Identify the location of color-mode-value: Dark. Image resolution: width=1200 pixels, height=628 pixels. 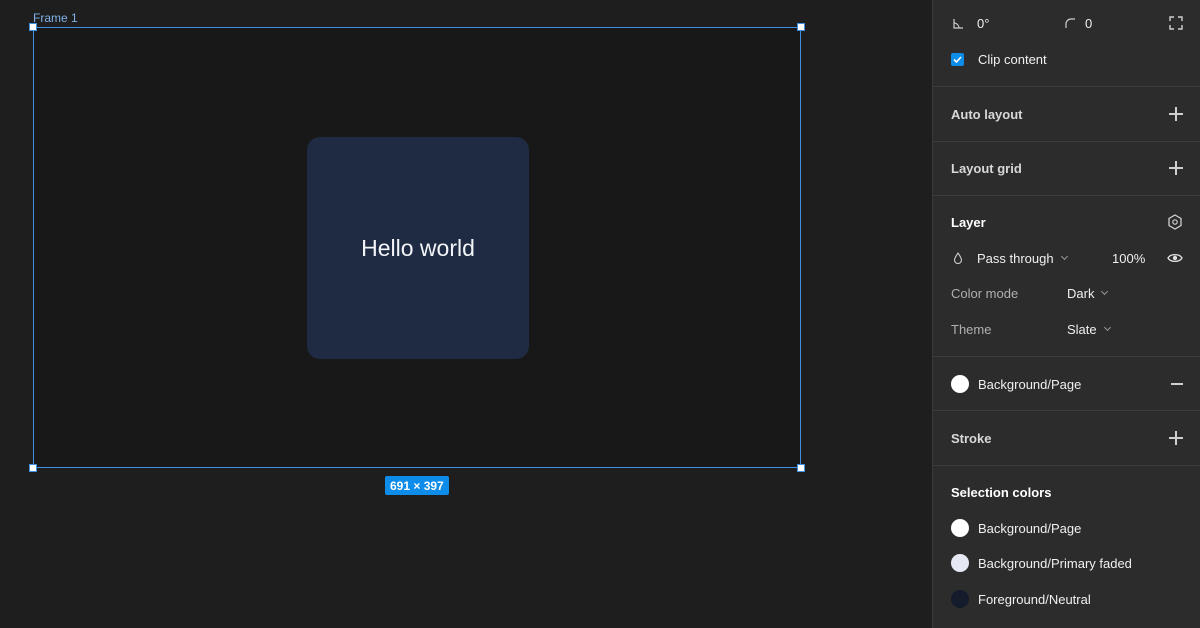
(1081, 293).